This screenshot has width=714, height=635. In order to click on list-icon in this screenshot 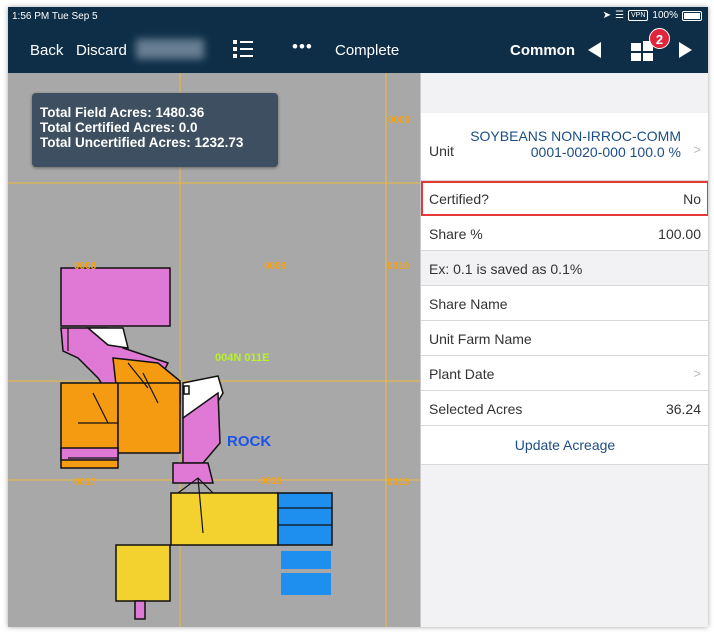, I will do `click(243, 49)`.